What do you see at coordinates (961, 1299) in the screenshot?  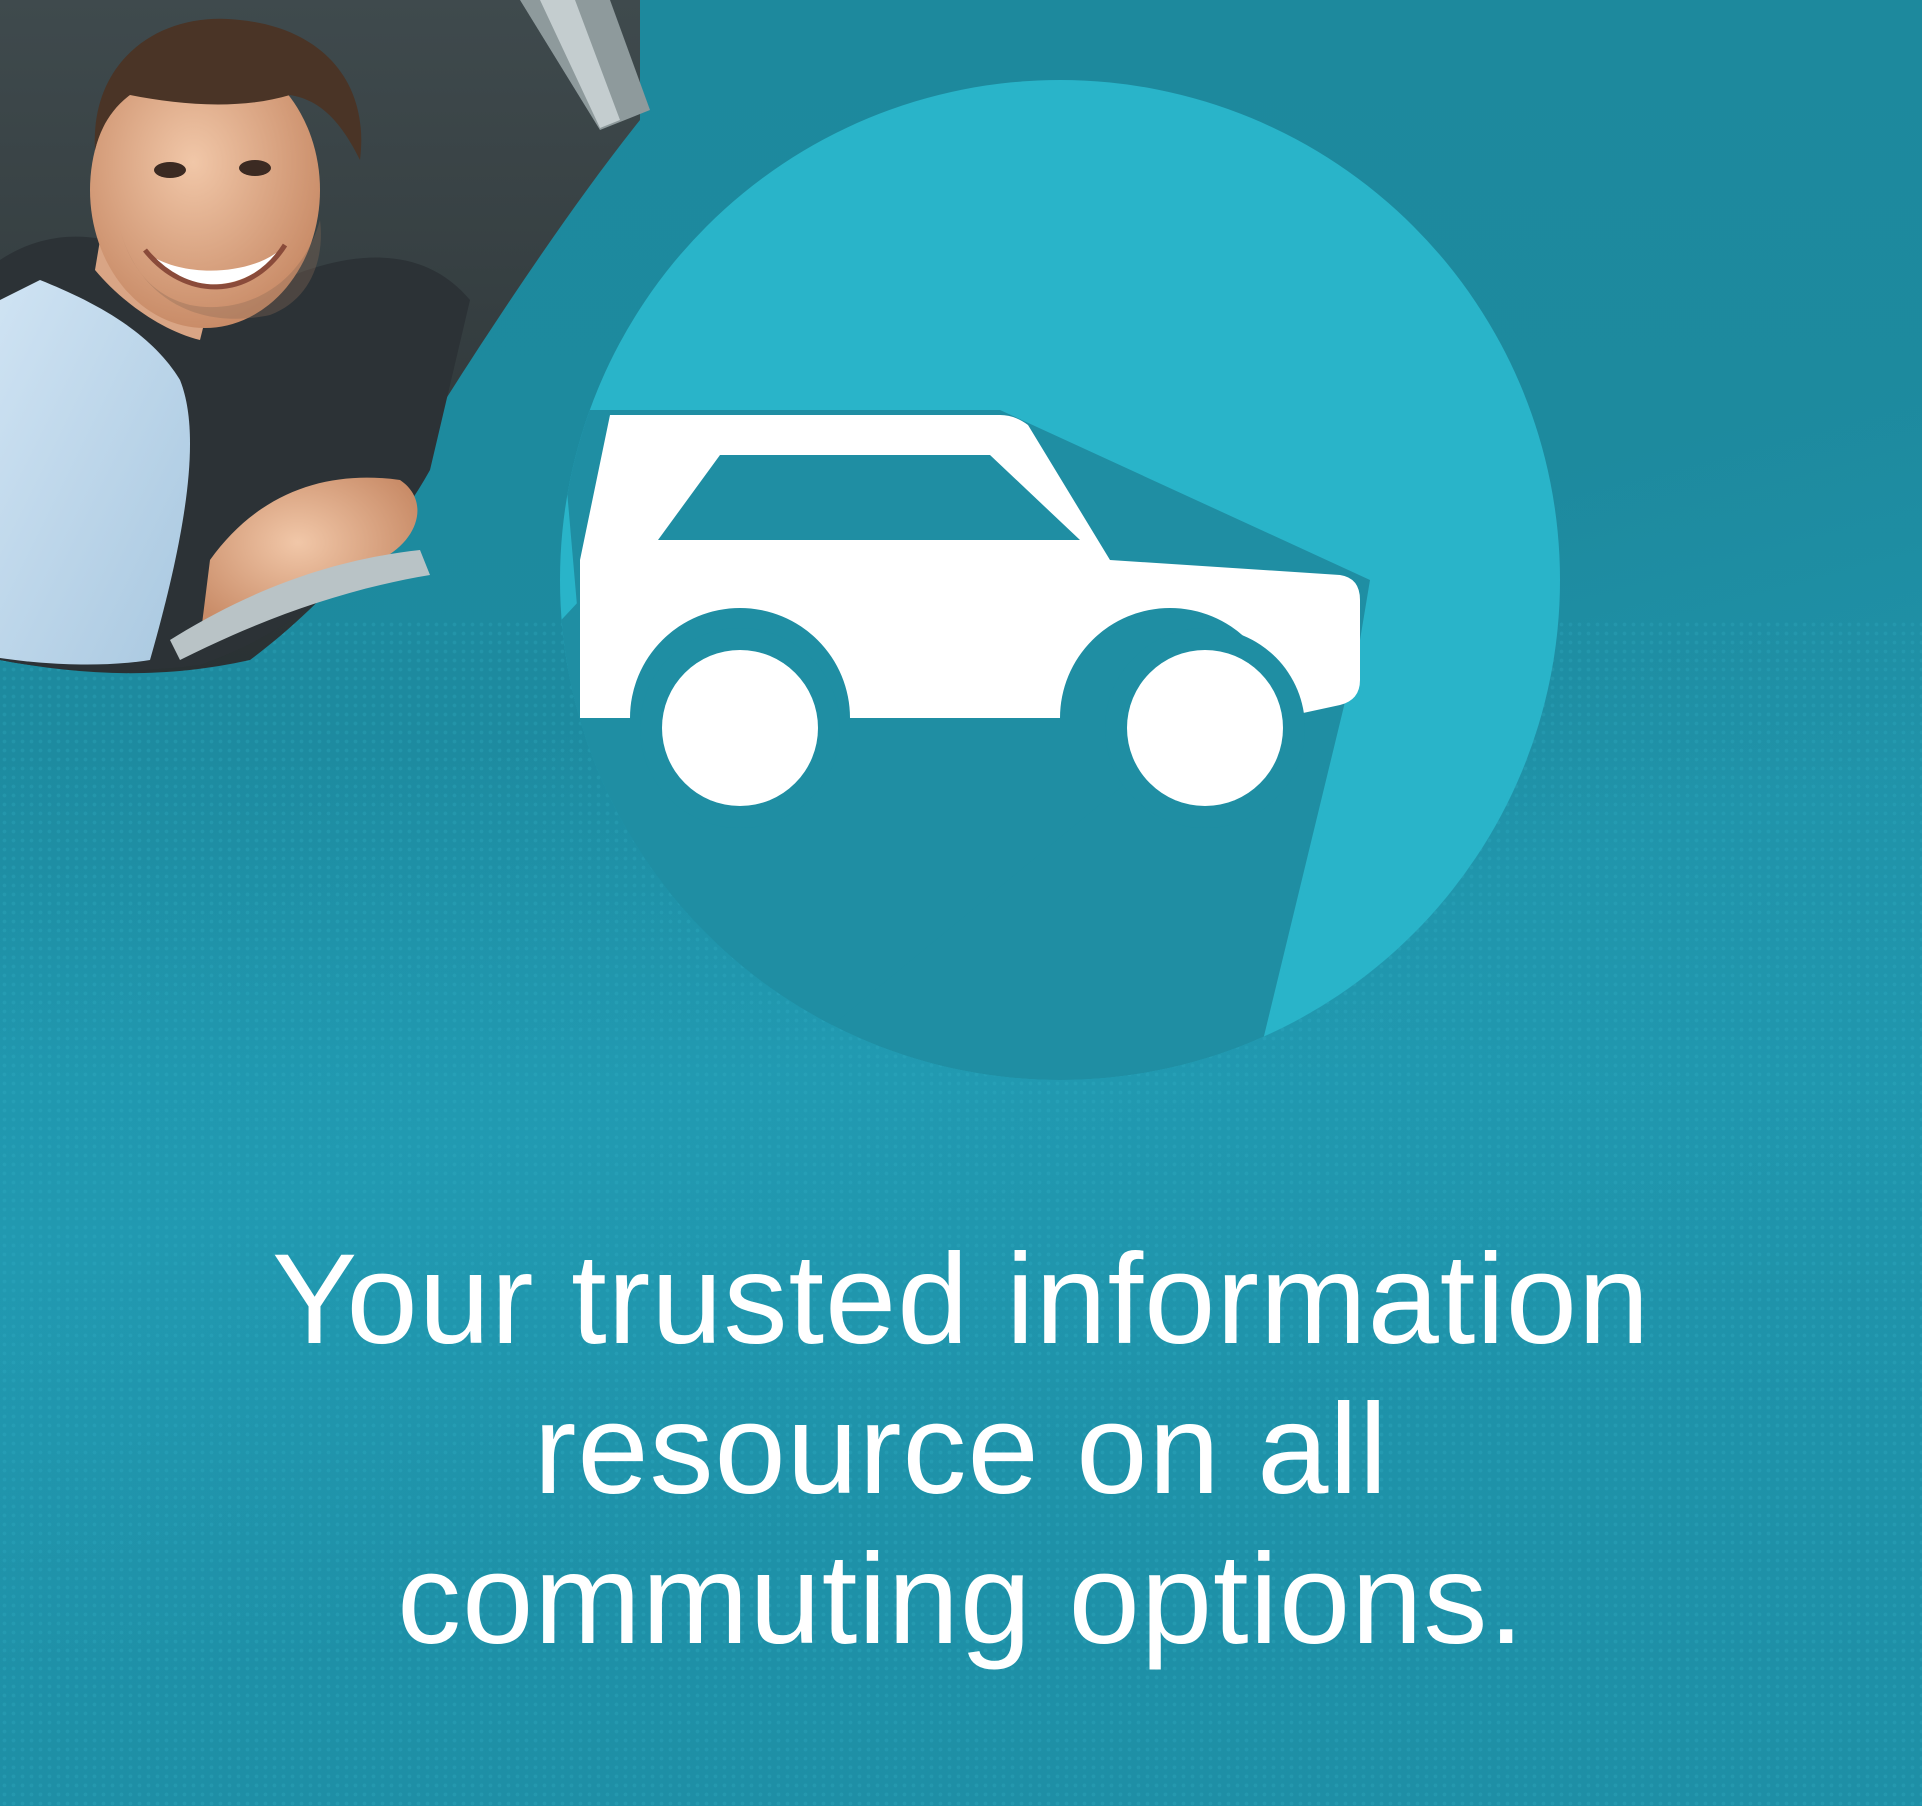 I see `tagline-line-1: Your trusted information` at bounding box center [961, 1299].